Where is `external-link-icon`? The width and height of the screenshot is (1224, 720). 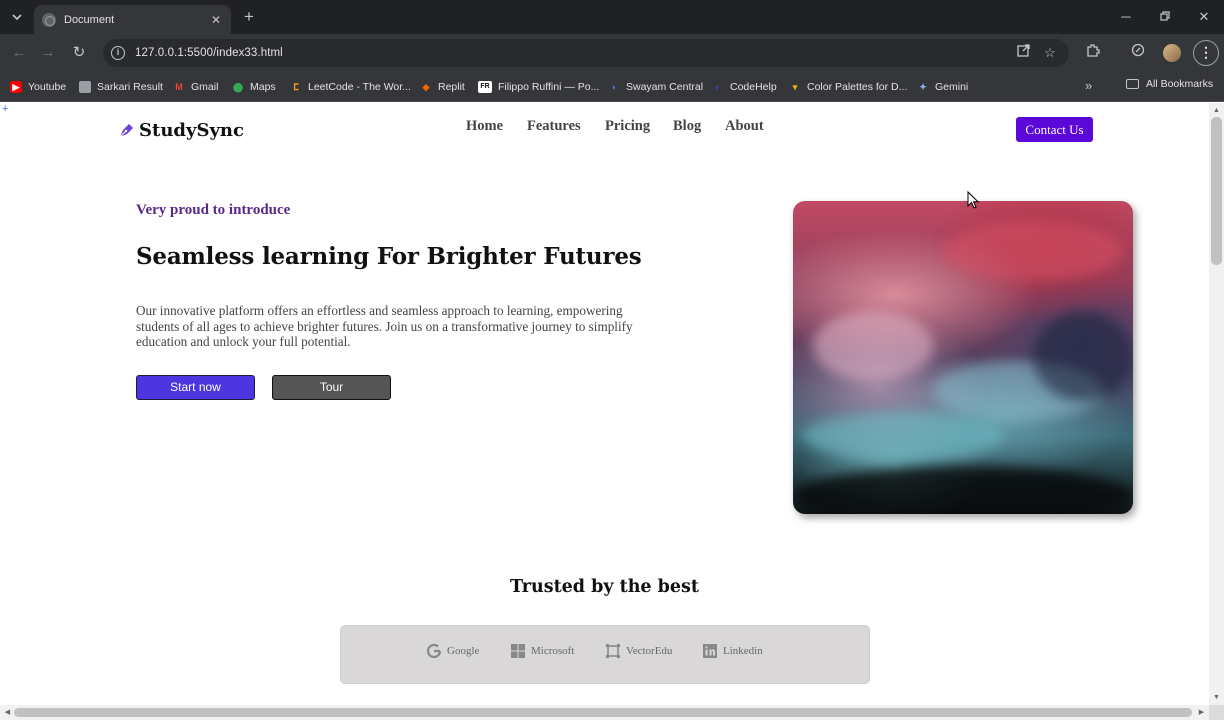
external-link-icon is located at coordinates (1023, 50).